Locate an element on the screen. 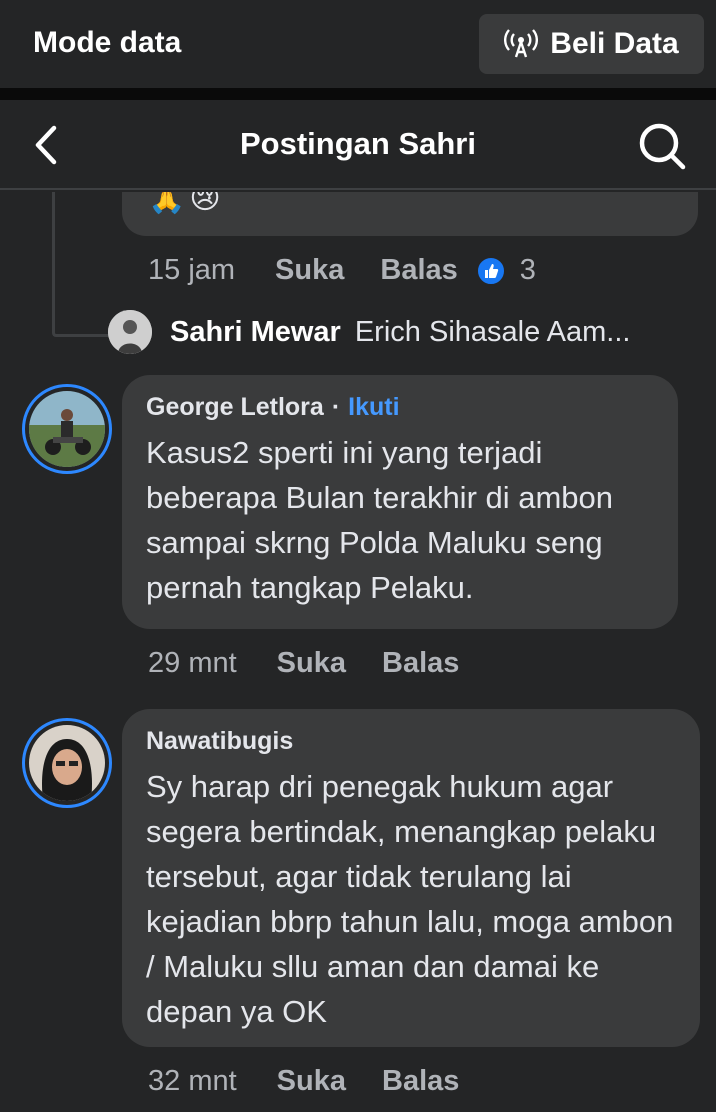 This screenshot has height=1112, width=716. antenna-icon is located at coordinates (521, 43).